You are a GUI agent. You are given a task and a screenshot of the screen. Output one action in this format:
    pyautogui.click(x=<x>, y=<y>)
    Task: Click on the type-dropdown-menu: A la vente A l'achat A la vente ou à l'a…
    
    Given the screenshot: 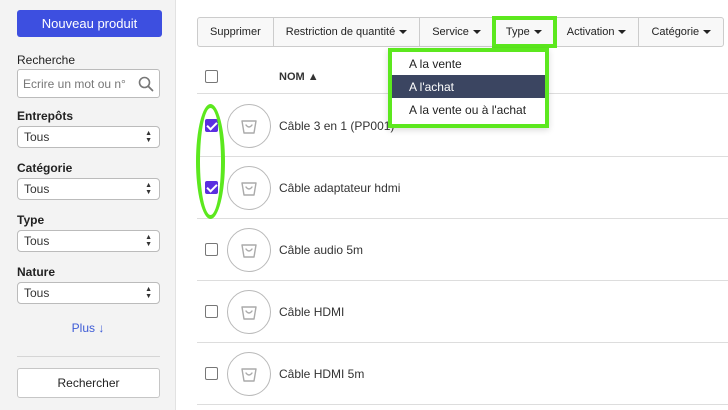 What is the action you would take?
    pyautogui.click(x=468, y=88)
    